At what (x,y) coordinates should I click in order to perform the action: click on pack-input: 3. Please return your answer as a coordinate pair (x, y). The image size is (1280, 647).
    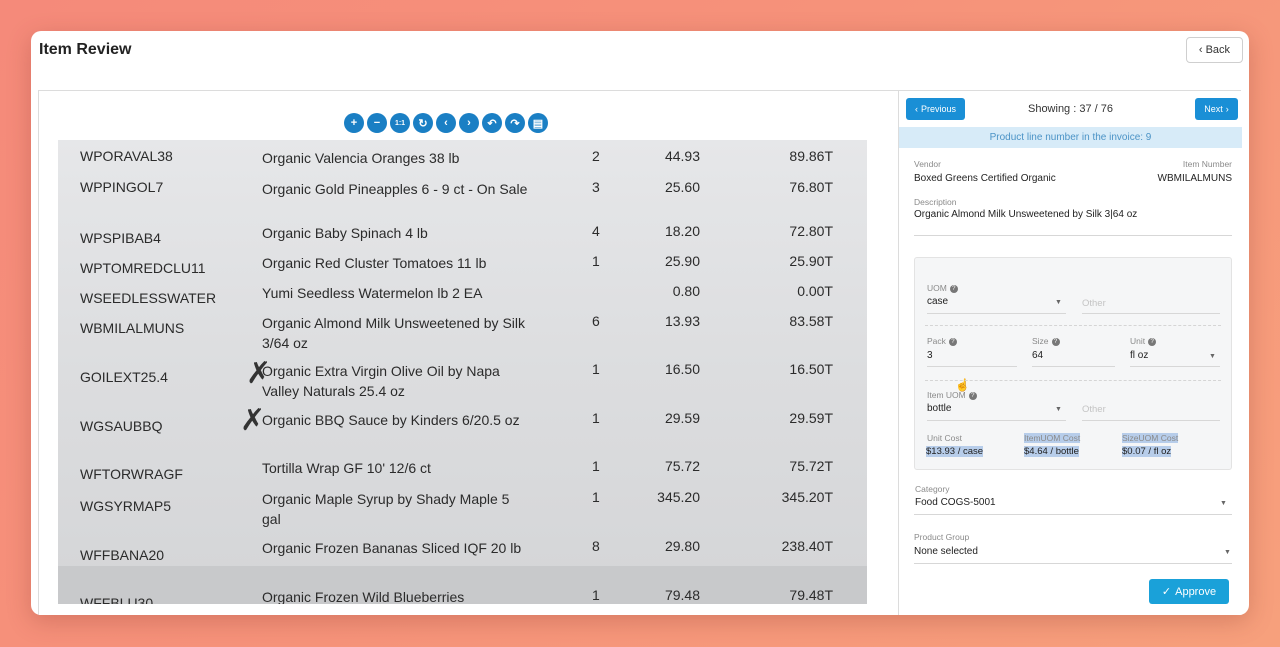
    Looking at the image, I should click on (930, 355).